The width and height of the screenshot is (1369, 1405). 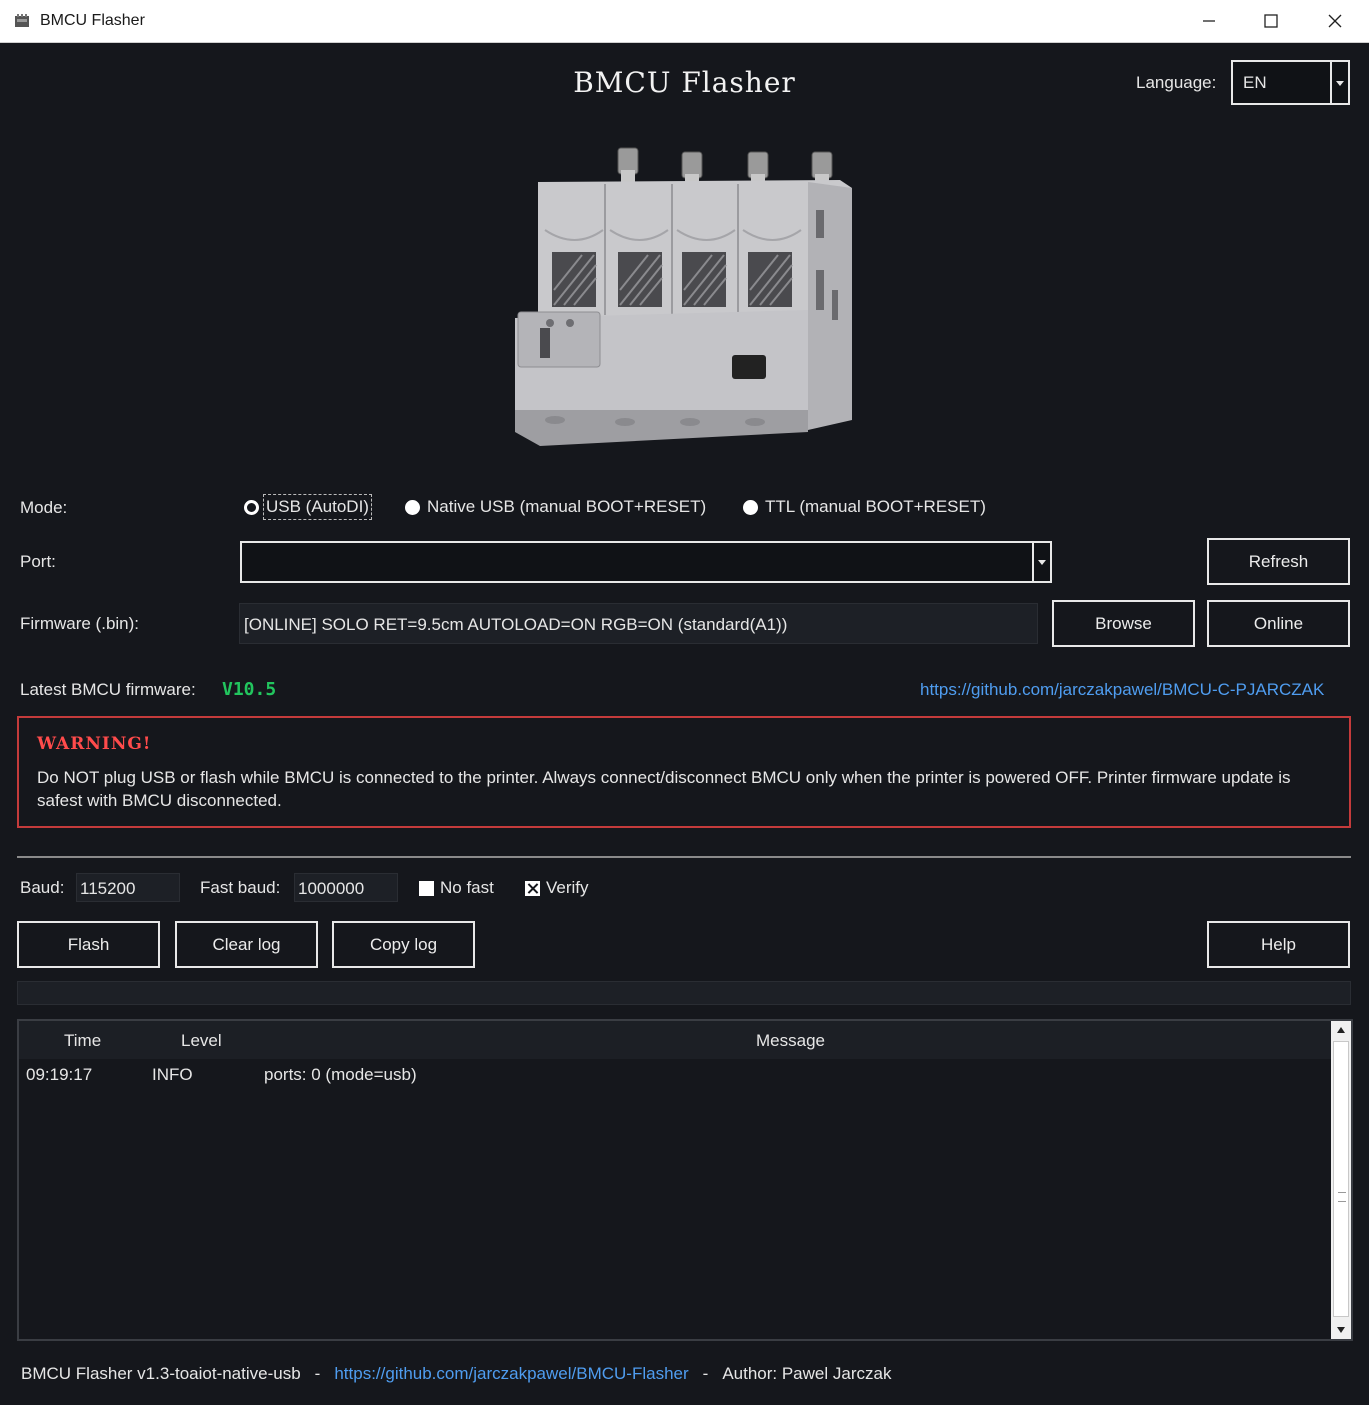 I want to click on mode-label: Mode:, so click(x=44, y=507).